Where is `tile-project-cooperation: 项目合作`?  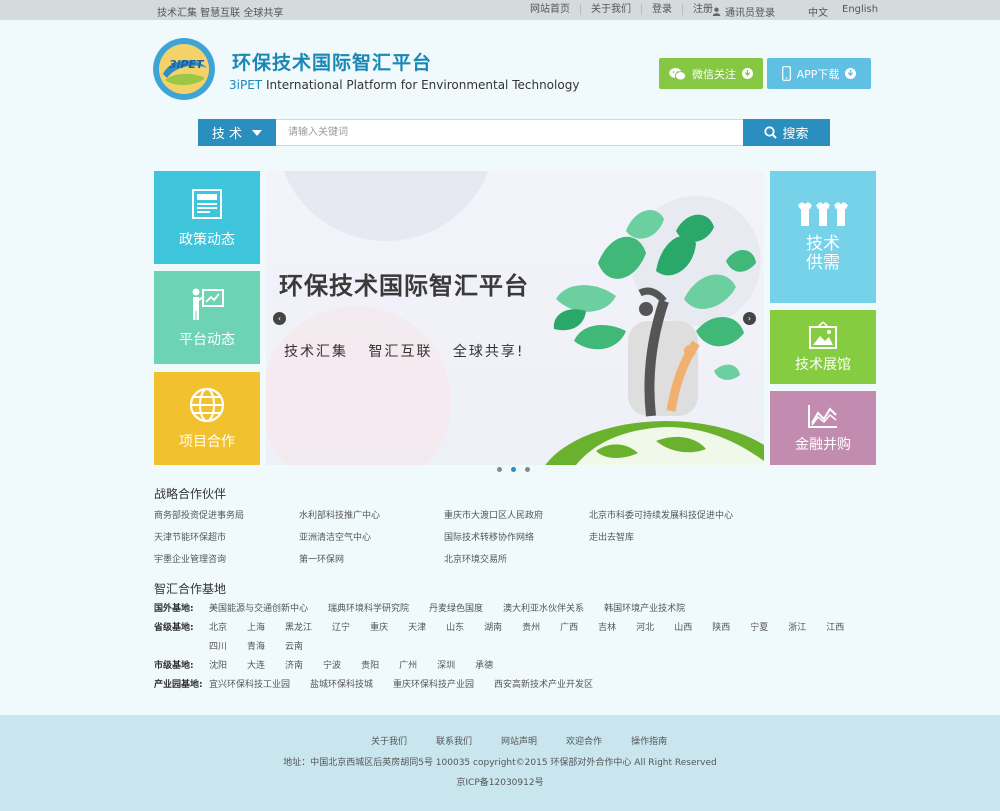 tile-project-cooperation: 项目合作 is located at coordinates (207, 418).